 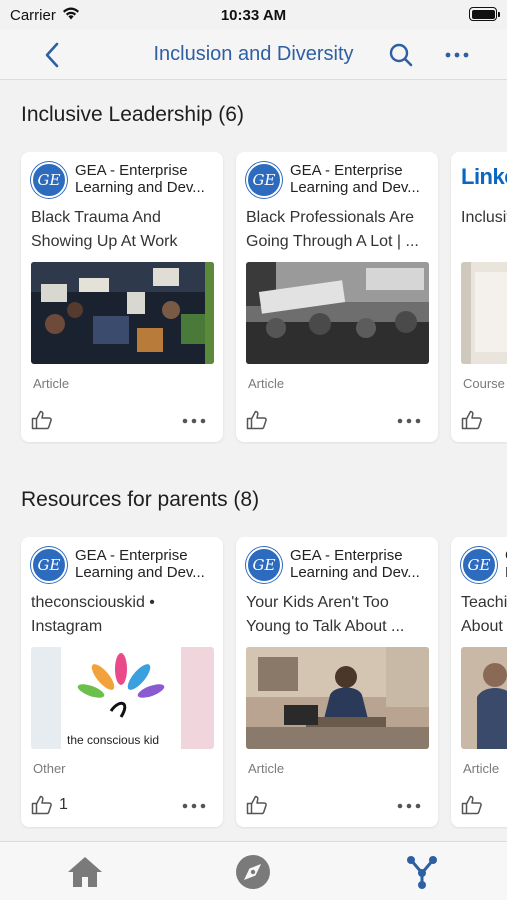 What do you see at coordinates (71, 15) in the screenshot?
I see `wifi-icon` at bounding box center [71, 15].